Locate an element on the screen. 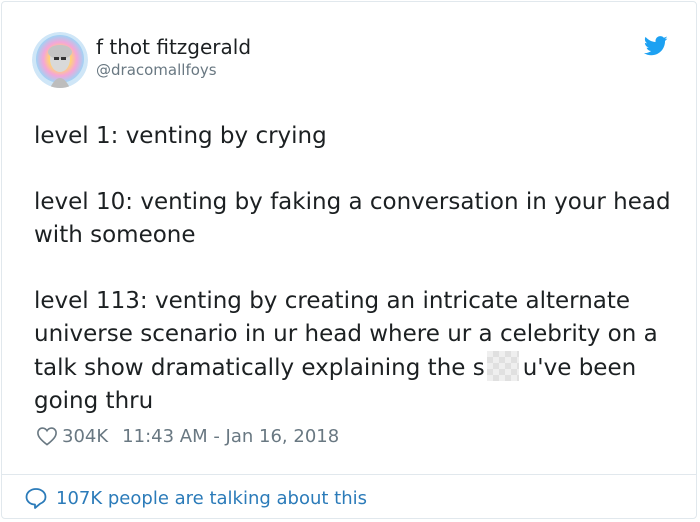 Image resolution: width=700 pixels, height=522 pixels. author-names: f thot fitzgerald @dracomallfoys is located at coordinates (173, 57).